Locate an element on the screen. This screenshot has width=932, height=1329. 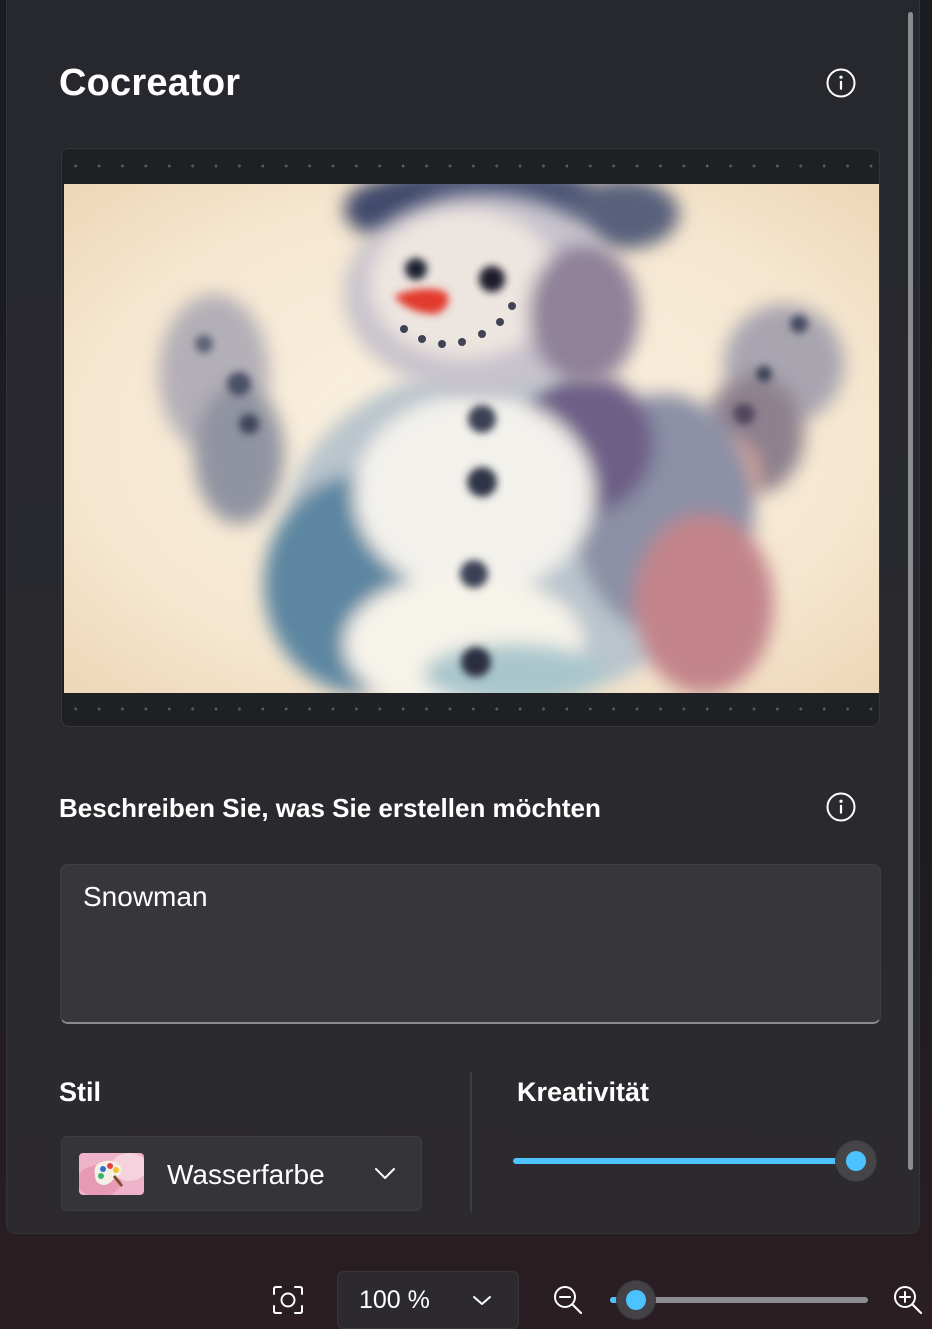
panel-scrollbar is located at coordinates (910, 591).